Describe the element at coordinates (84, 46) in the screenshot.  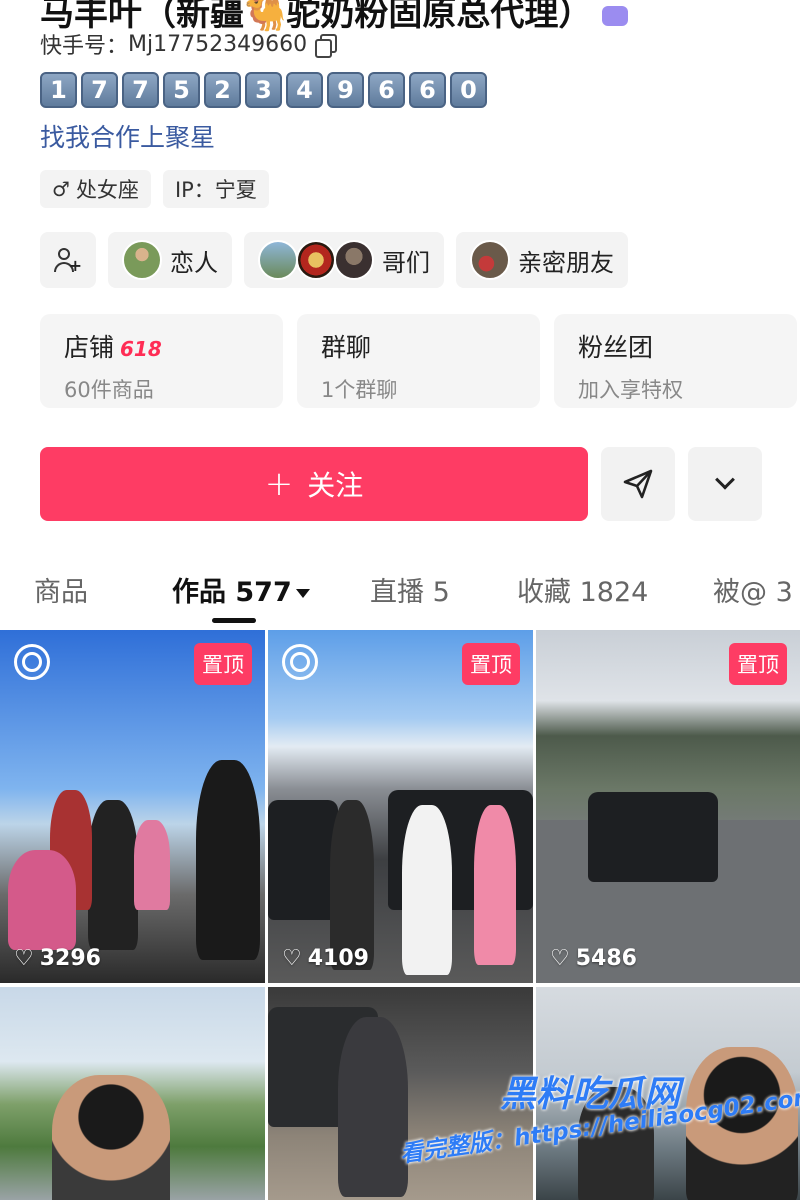
I see `kuaishou-id-label: 快手号：` at that location.